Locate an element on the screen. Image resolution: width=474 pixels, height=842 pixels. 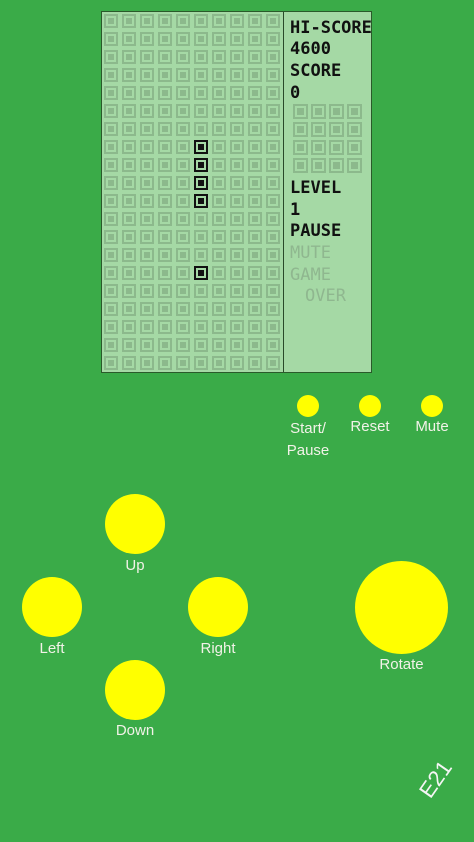
right-button is located at coordinates (218, 607).